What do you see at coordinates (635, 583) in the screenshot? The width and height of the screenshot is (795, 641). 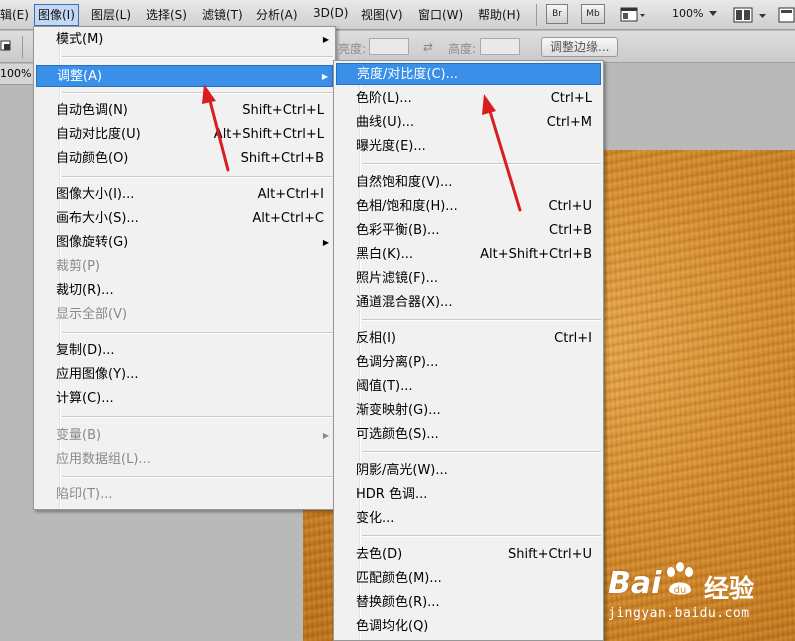 I see `baidu-brand: Bai` at bounding box center [635, 583].